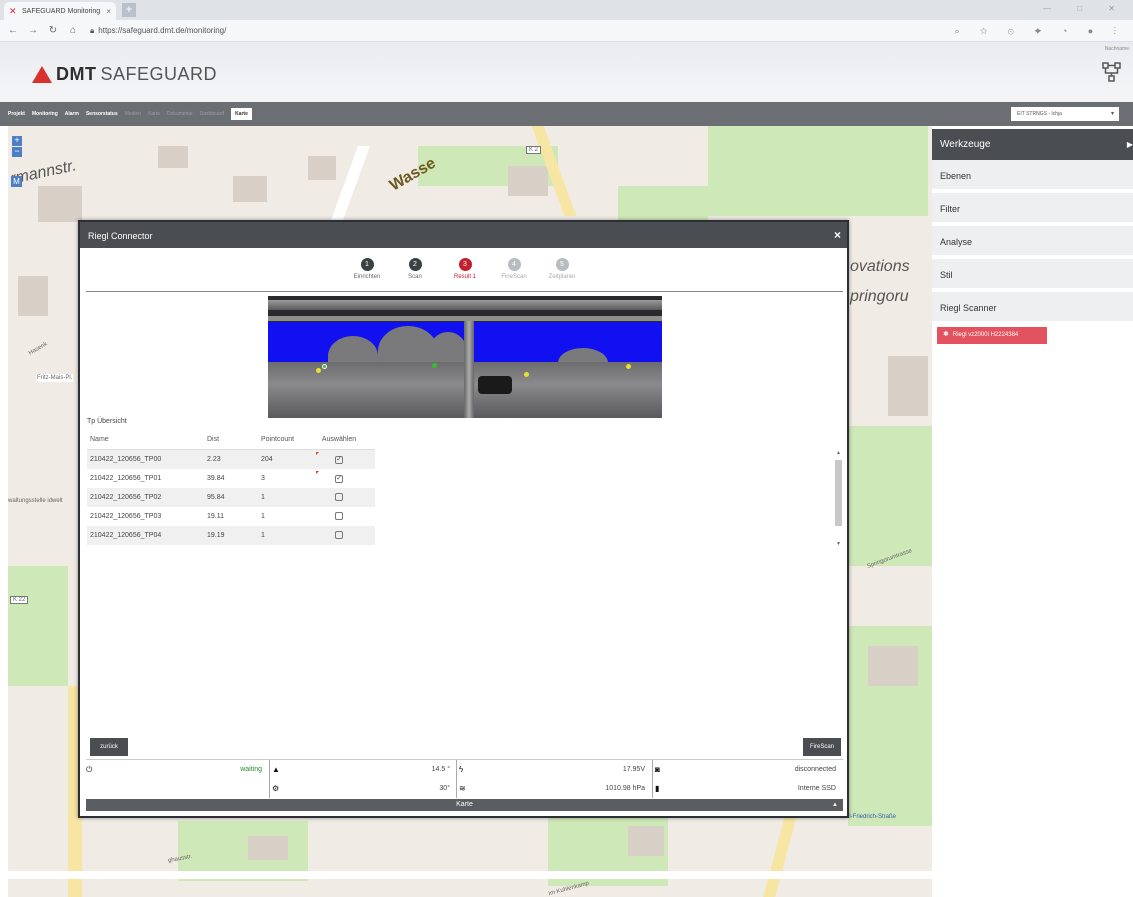 The height and width of the screenshot is (897, 1133). What do you see at coordinates (159, 74) in the screenshot?
I see `brand-light: SAFEGUARD` at bounding box center [159, 74].